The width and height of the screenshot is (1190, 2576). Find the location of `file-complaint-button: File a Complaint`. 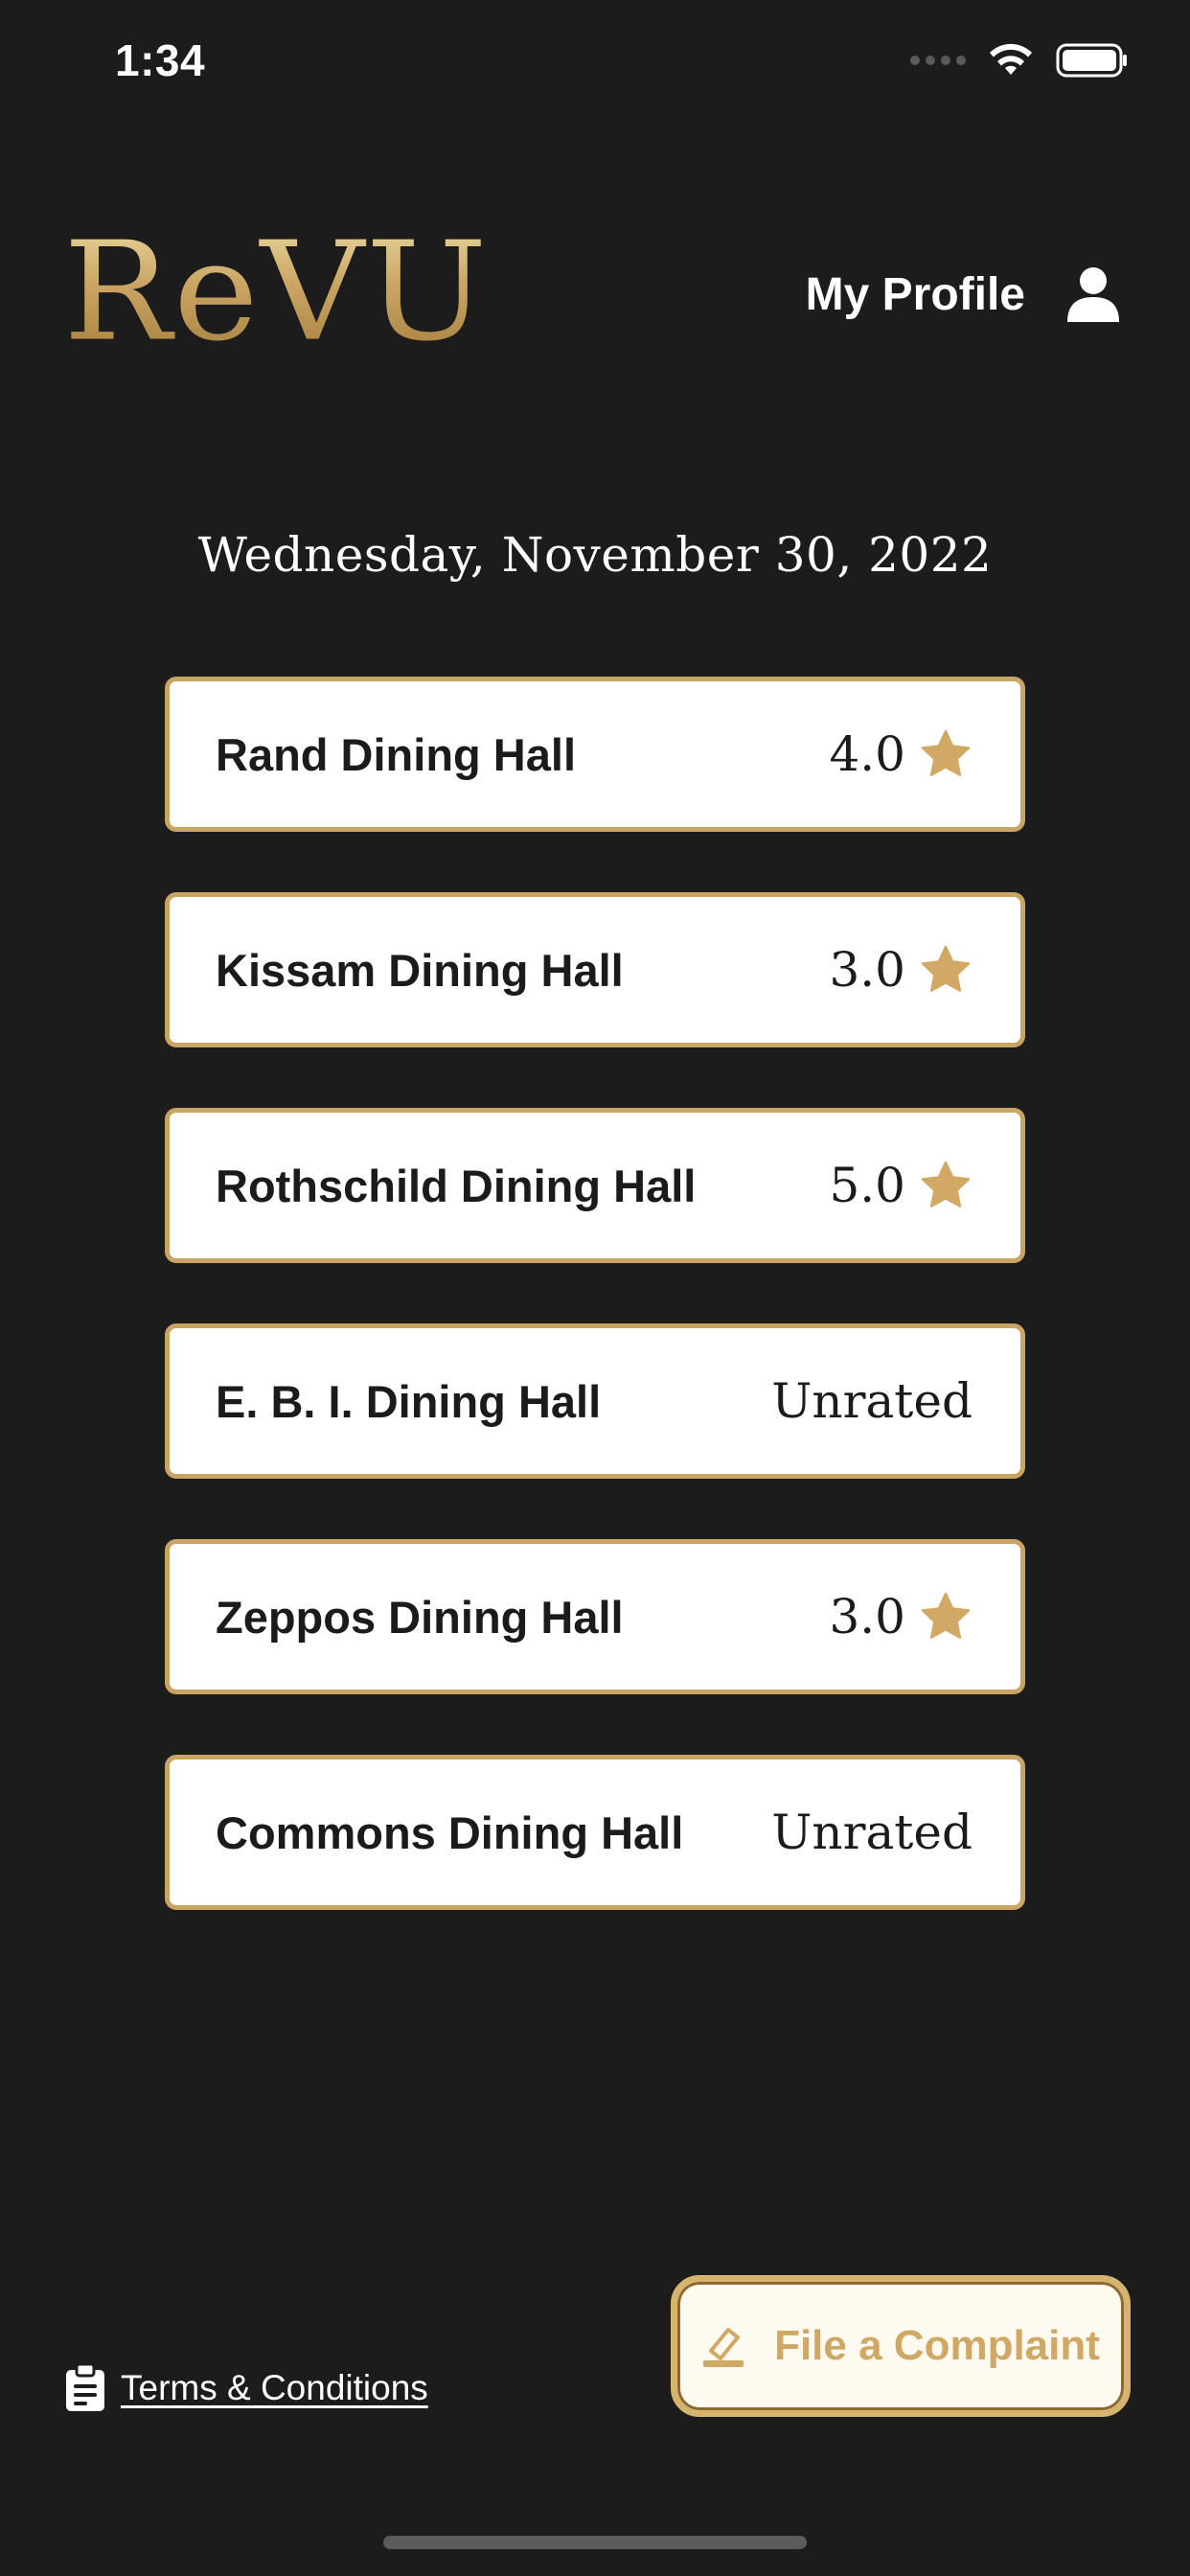

file-complaint-button: File a Complaint is located at coordinates (901, 2346).